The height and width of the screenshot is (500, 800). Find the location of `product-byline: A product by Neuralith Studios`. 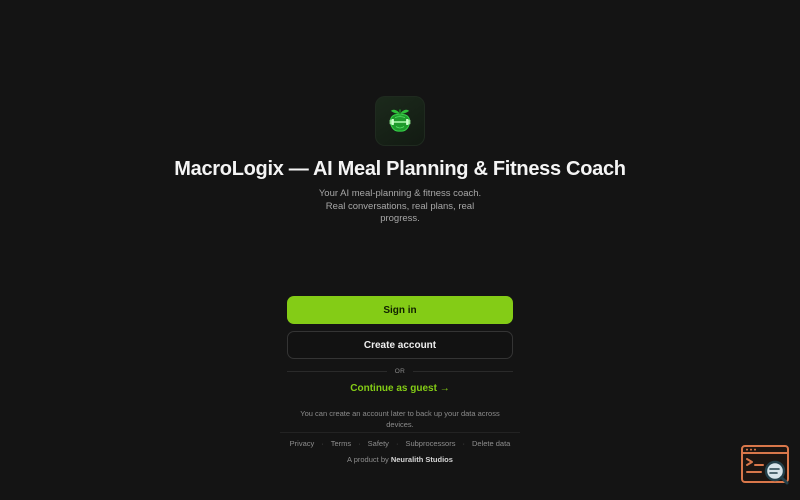

product-byline: A product by Neuralith Studios is located at coordinates (400, 459).